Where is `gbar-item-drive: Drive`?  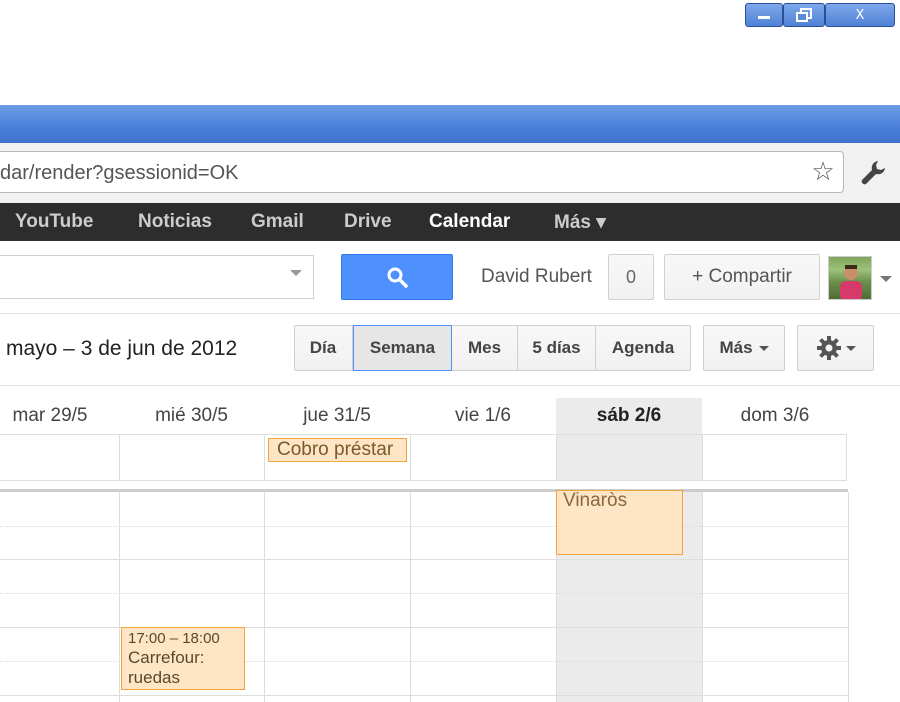 gbar-item-drive: Drive is located at coordinates (368, 222).